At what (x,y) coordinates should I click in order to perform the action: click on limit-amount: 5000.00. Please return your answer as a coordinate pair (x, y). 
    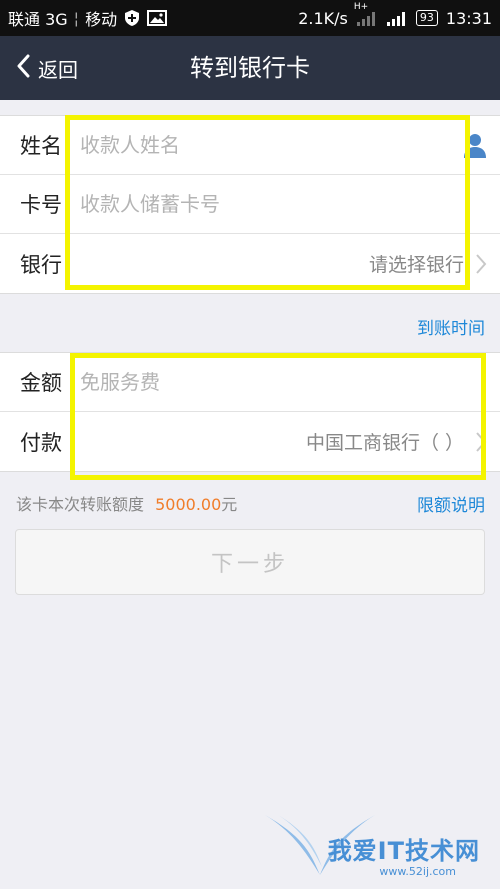
    Looking at the image, I should click on (188, 504).